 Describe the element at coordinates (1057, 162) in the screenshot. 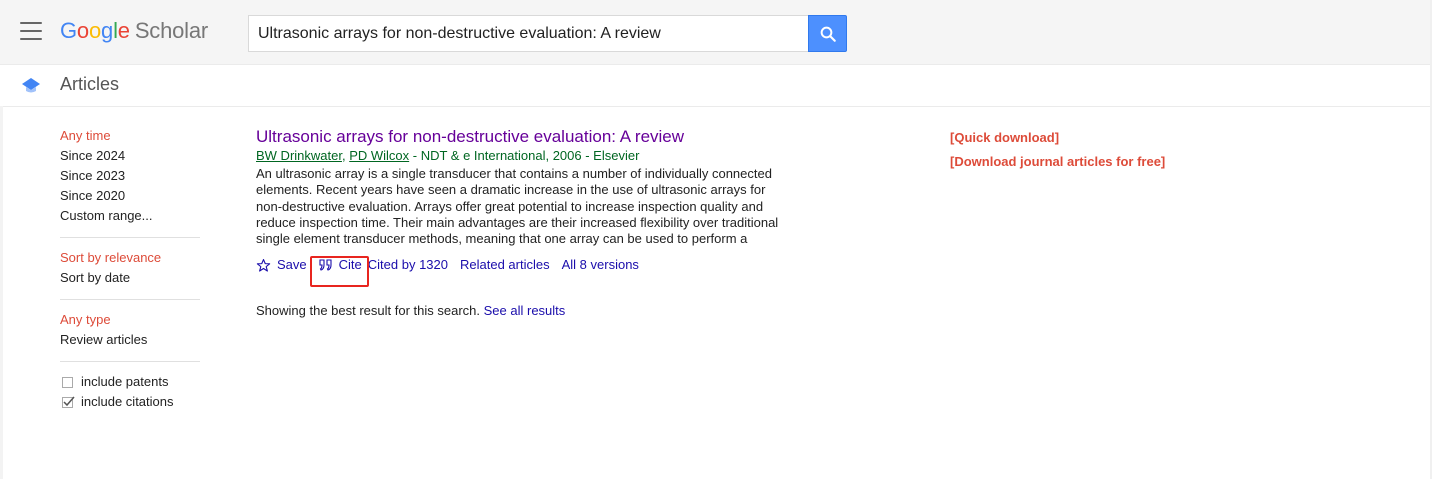

I see `download-journal-articles-link: [Download journal articles for free]` at that location.